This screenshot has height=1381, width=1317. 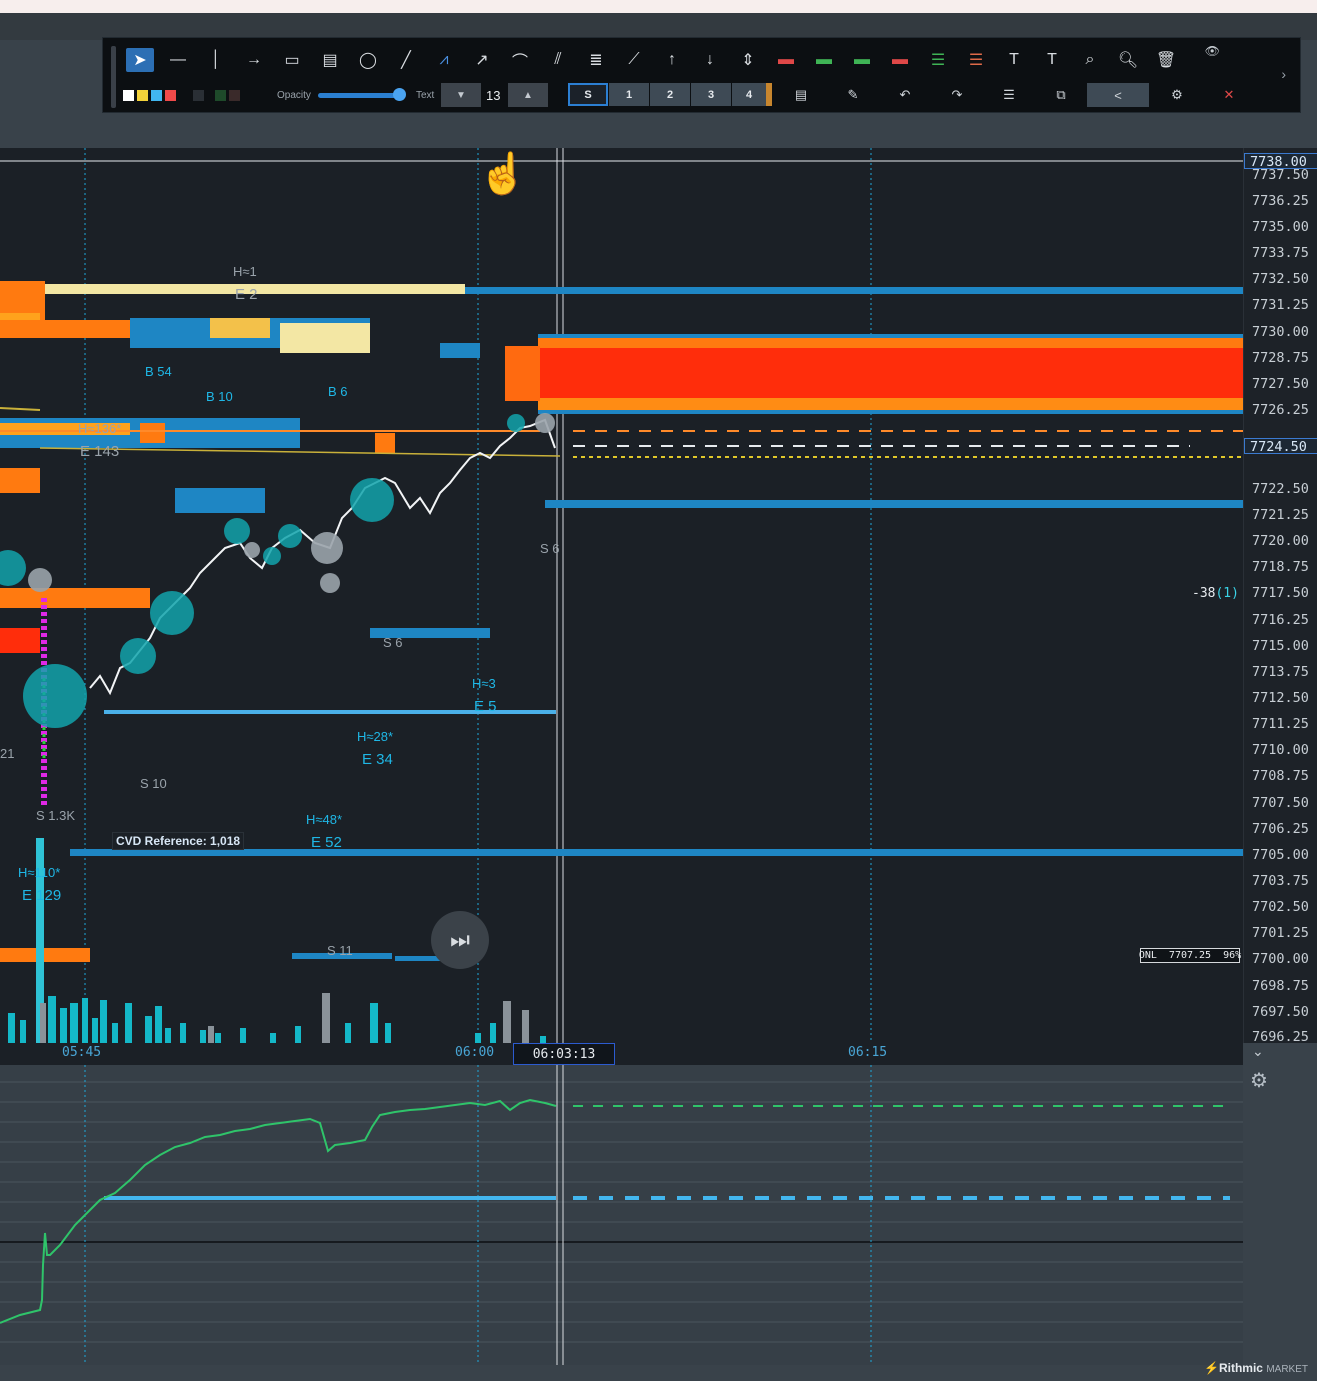 What do you see at coordinates (658, 26) in the screenshot?
I see `app-header-bar` at bounding box center [658, 26].